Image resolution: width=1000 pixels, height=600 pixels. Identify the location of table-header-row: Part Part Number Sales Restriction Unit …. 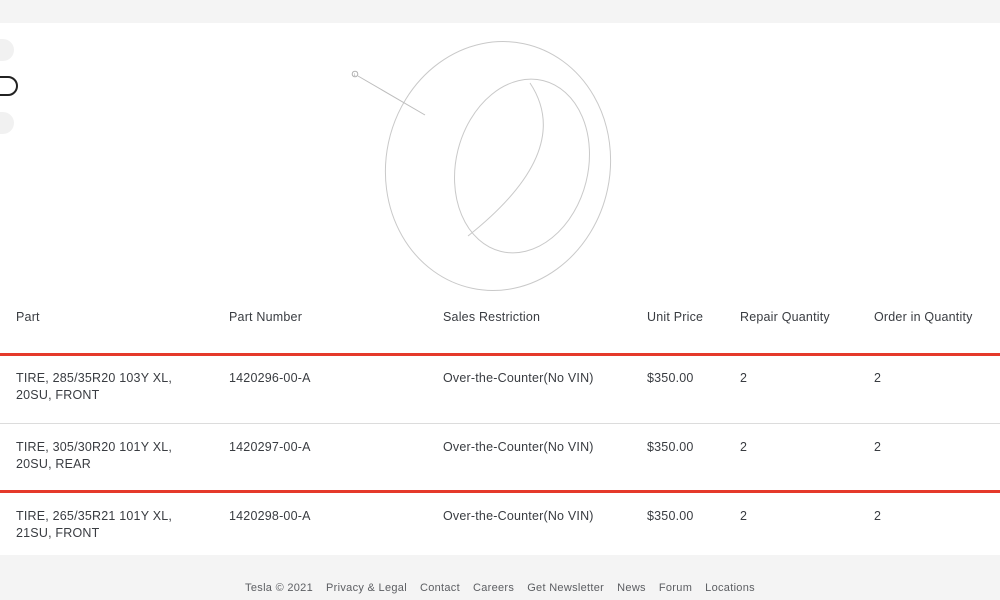
(500, 324).